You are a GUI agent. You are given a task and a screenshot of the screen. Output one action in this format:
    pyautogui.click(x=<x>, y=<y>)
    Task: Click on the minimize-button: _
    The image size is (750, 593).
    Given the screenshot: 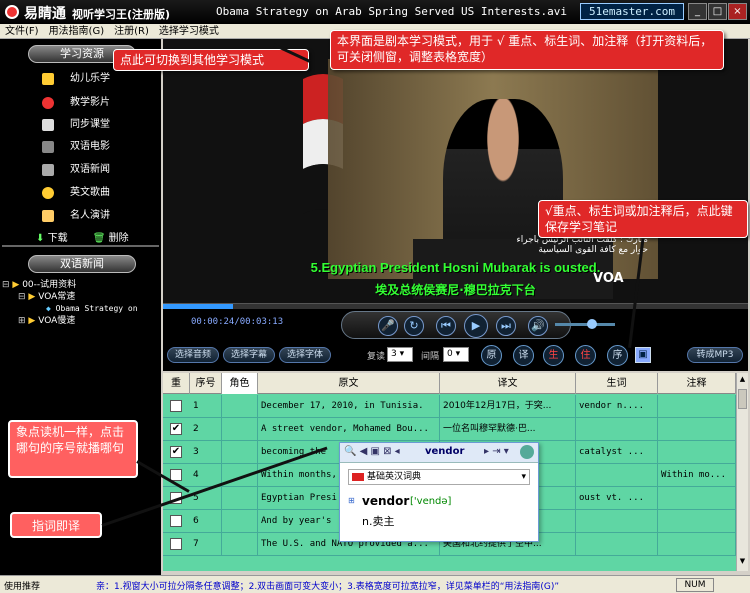 What is the action you would take?
    pyautogui.click(x=697, y=11)
    